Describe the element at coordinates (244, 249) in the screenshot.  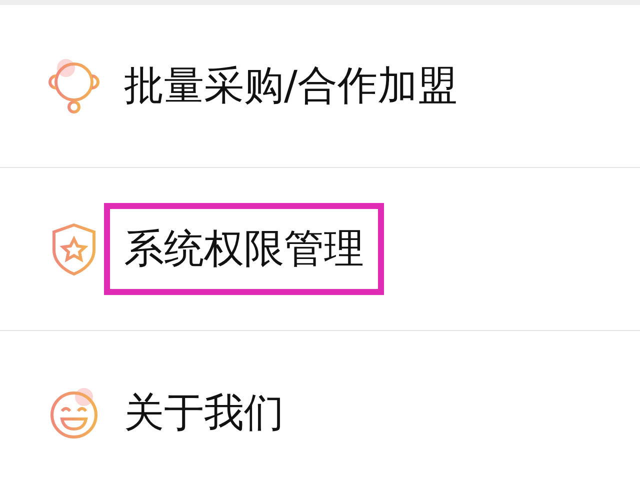
I see `menu-item: 系统权限管理` at that location.